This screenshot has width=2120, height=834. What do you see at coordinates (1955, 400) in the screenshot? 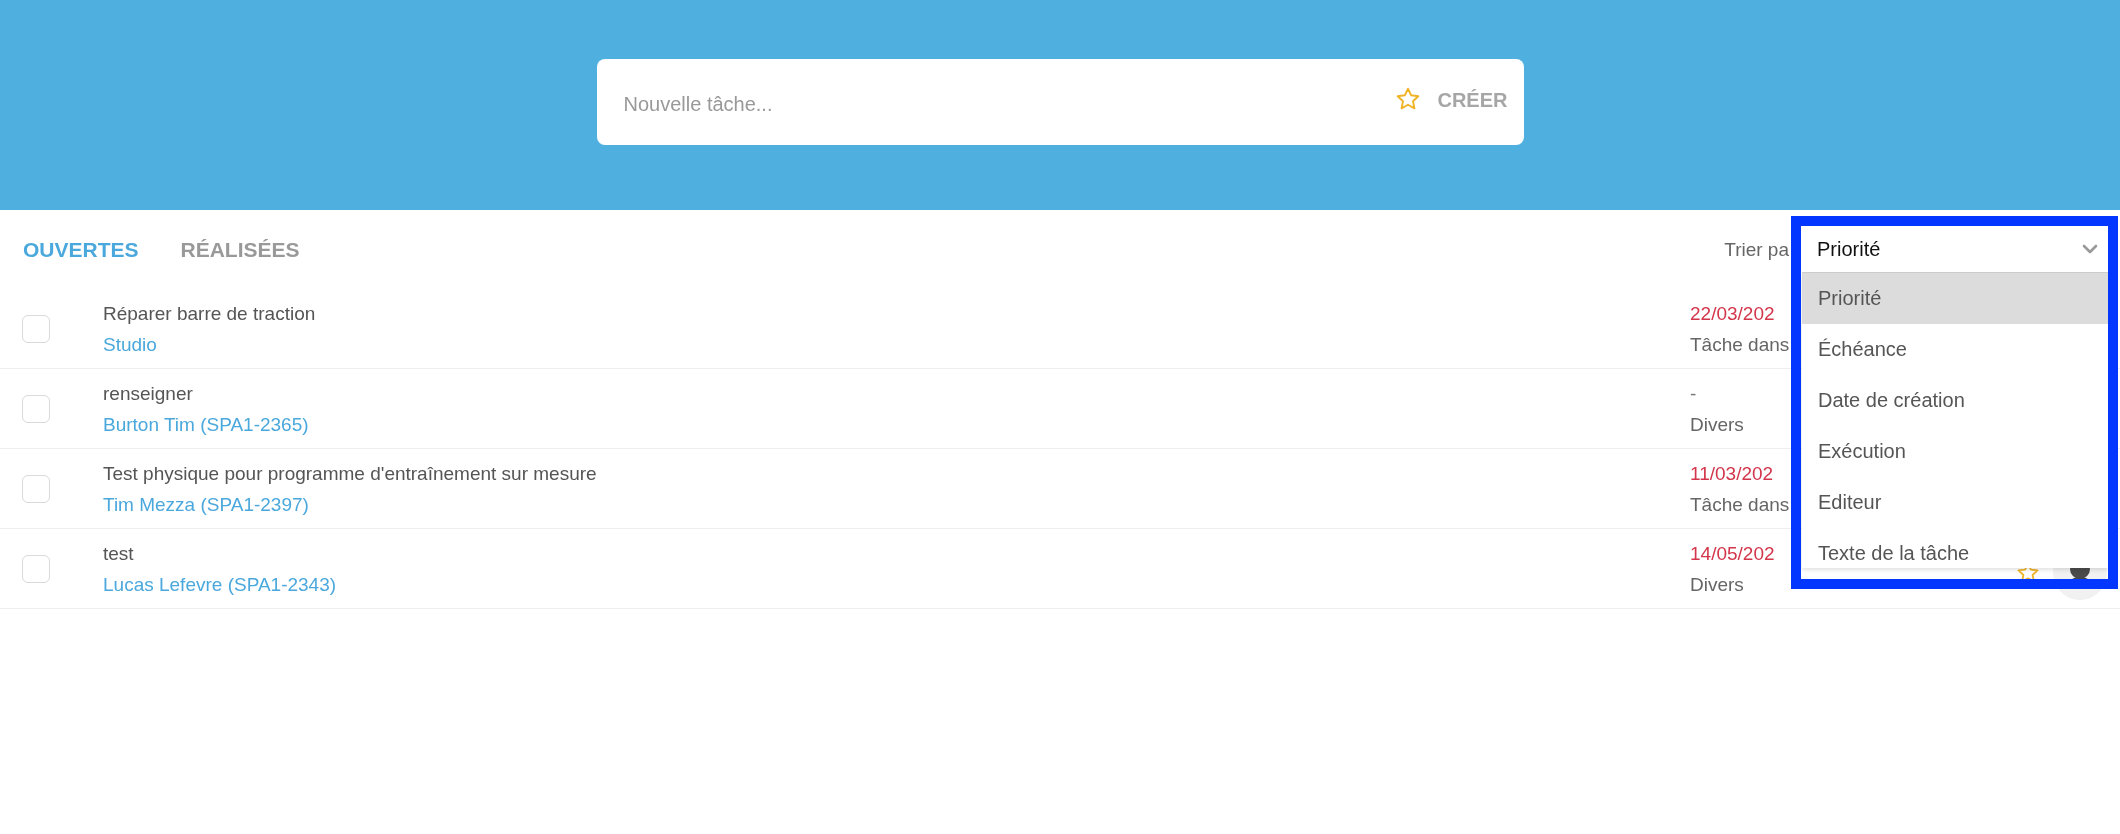
I see `sort-option: Date de création` at bounding box center [1955, 400].